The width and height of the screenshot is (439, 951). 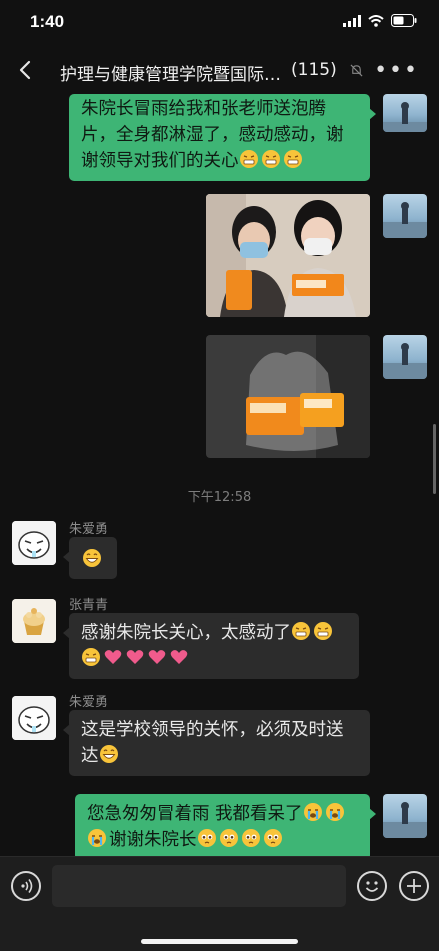 What do you see at coordinates (34, 621) in the screenshot?
I see `sender-avatar-zhang` at bounding box center [34, 621].